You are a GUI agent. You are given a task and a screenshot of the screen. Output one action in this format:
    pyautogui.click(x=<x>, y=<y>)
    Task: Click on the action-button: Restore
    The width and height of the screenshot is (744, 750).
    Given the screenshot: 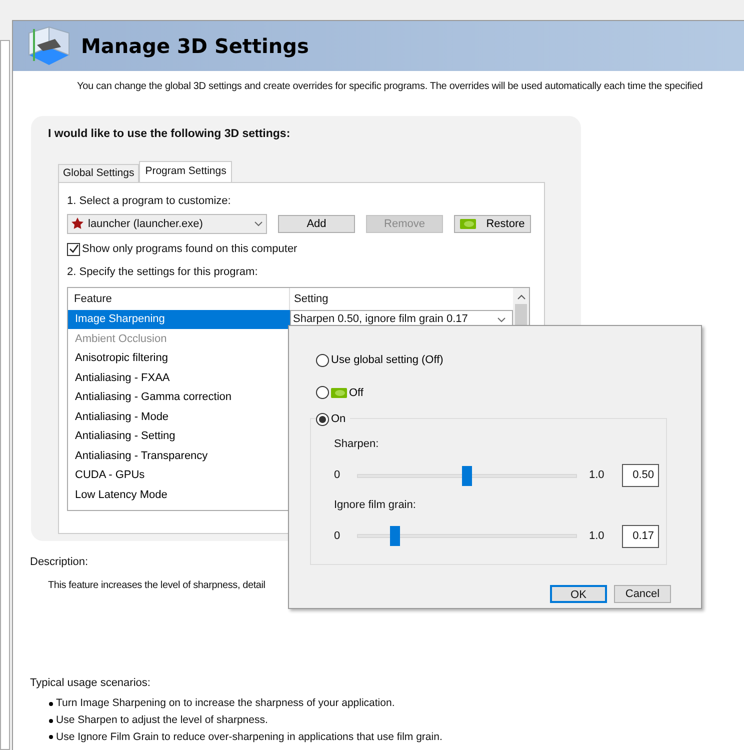 What is the action you would take?
    pyautogui.click(x=492, y=223)
    